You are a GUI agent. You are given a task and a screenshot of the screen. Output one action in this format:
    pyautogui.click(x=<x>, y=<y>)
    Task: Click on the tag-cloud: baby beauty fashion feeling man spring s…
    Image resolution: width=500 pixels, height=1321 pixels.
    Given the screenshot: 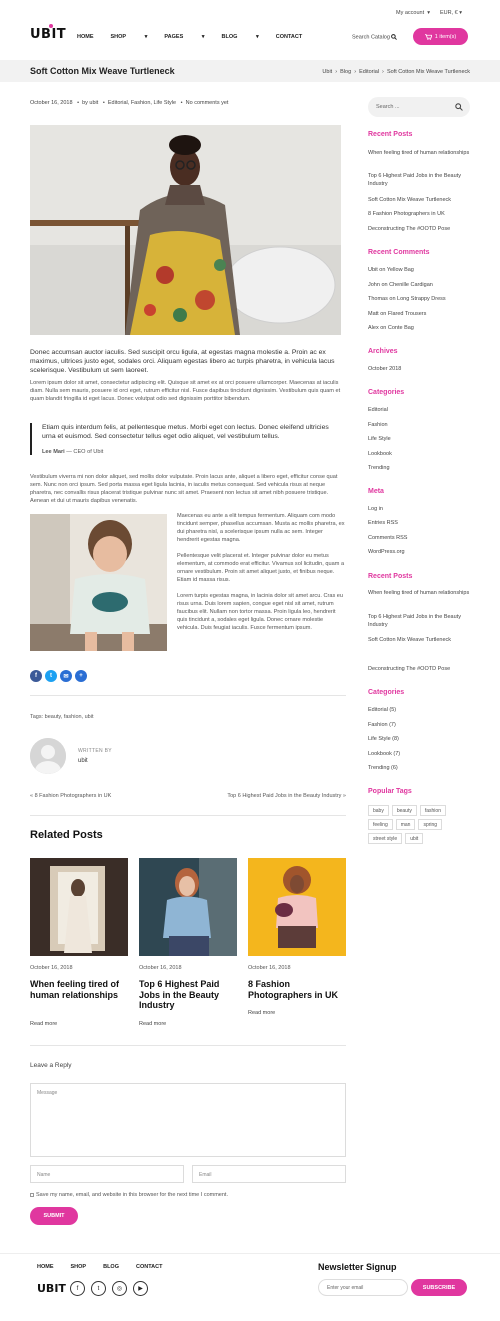 What is the action you would take?
    pyautogui.click(x=413, y=824)
    